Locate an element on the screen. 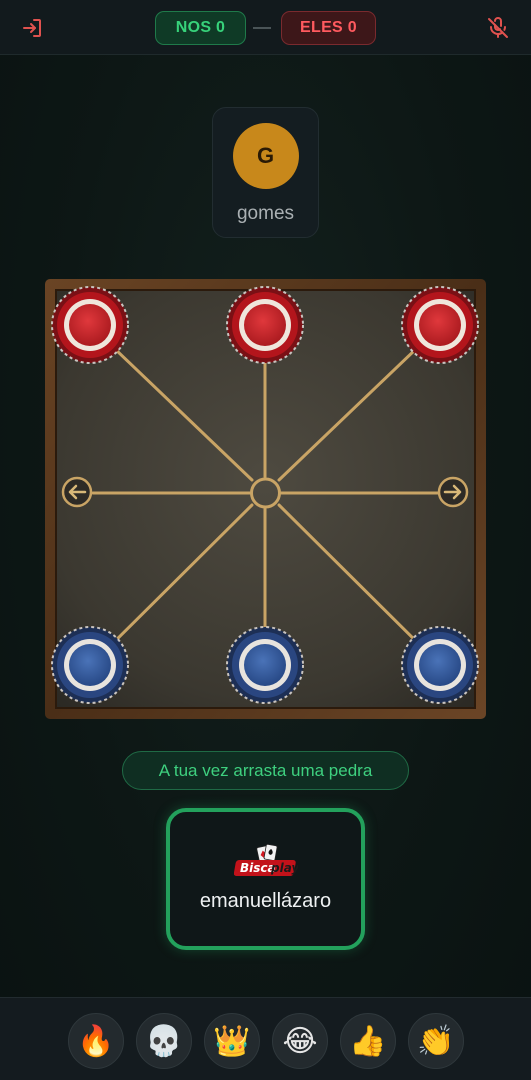 The width and height of the screenshot is (531, 1080). mic-toggle-button is located at coordinates (498, 28).